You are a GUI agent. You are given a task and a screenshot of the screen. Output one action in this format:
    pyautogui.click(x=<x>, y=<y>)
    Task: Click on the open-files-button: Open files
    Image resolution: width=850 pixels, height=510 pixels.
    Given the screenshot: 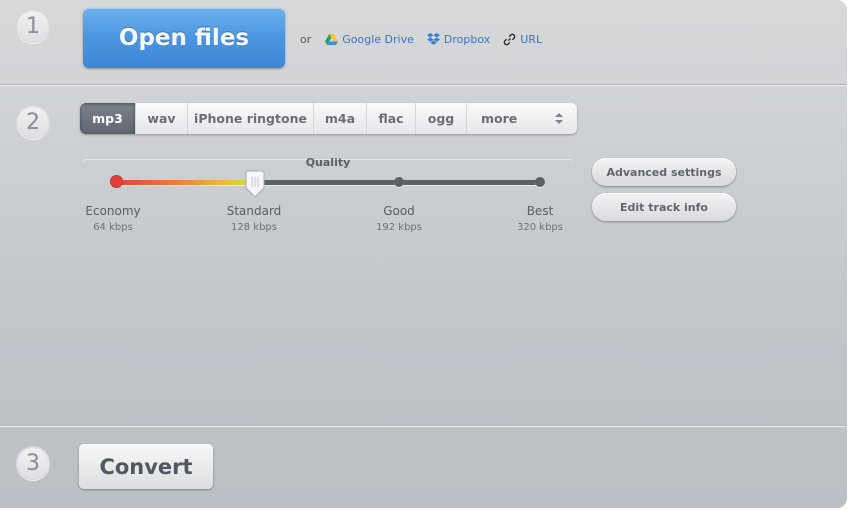 What is the action you would take?
    pyautogui.click(x=184, y=38)
    